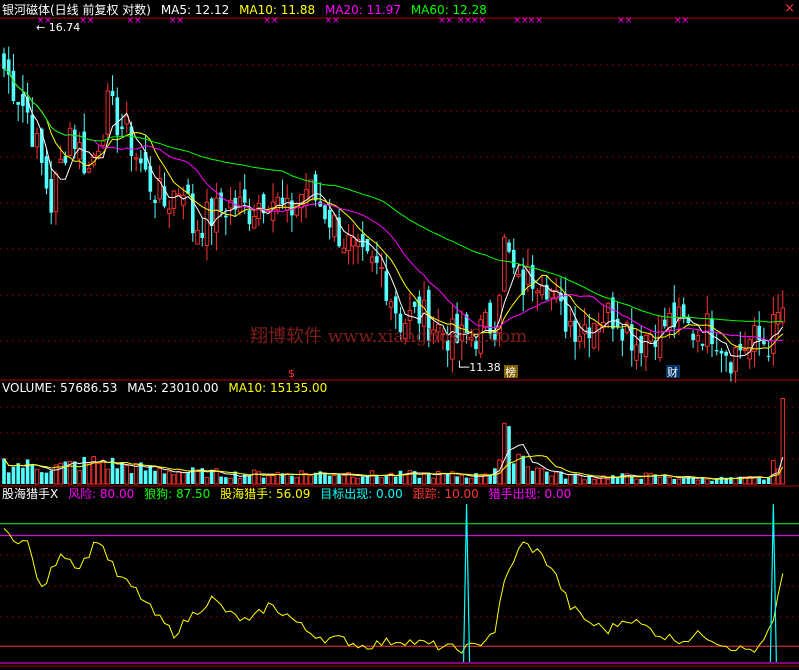  What do you see at coordinates (291, 373) in the screenshot?
I see `tag-red: $` at bounding box center [291, 373].